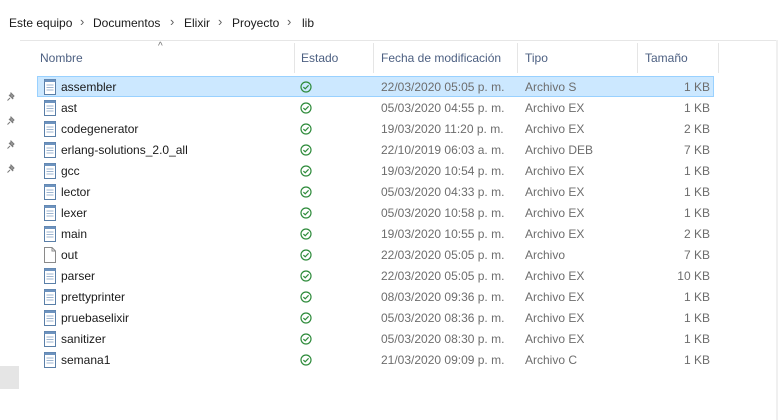  What do you see at coordinates (83, 339) in the screenshot?
I see `file-name: sanitizer` at bounding box center [83, 339].